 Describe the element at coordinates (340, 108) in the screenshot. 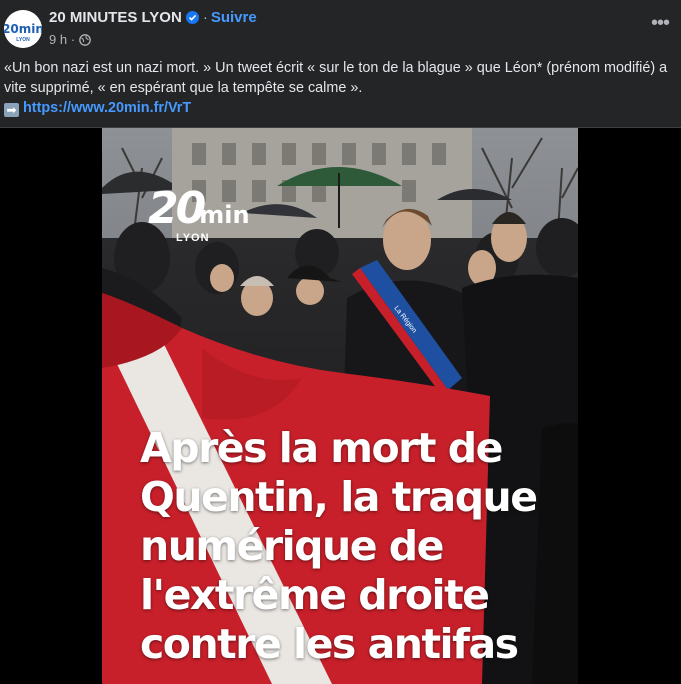

I see `link-row: ➡ https://www.20min.fr/VrT` at that location.